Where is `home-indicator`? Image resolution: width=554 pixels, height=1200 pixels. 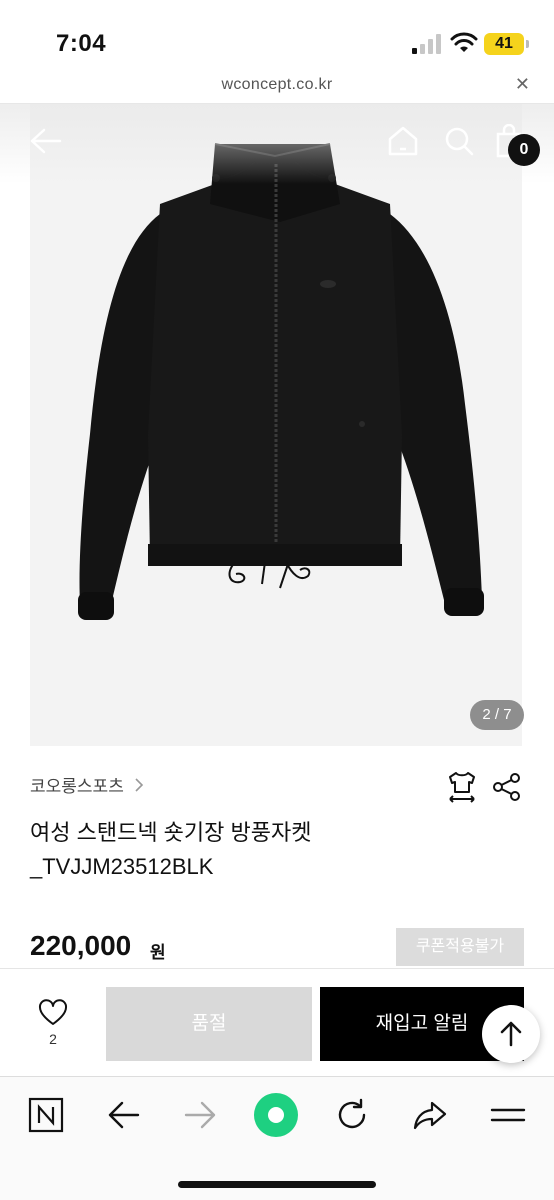 home-indicator is located at coordinates (277, 1184).